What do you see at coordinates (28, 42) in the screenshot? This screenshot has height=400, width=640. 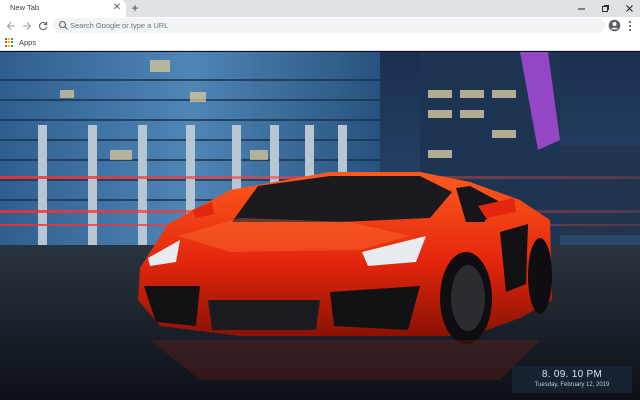 I see `apps-label: Apps` at bounding box center [28, 42].